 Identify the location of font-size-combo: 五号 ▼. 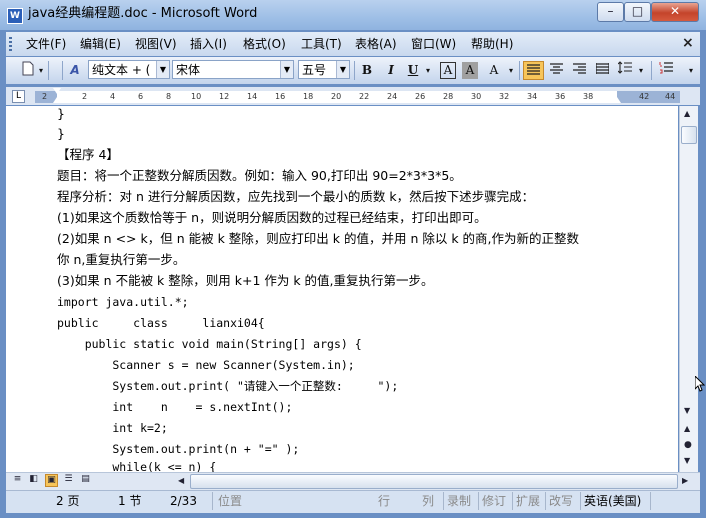
(324, 69).